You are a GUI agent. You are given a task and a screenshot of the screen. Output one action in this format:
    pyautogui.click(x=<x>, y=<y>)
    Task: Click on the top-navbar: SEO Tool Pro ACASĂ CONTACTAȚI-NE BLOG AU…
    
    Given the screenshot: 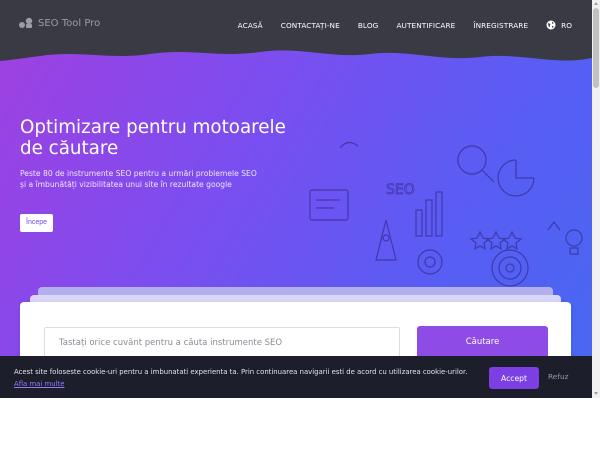 What is the action you would take?
    pyautogui.click(x=296, y=25)
    